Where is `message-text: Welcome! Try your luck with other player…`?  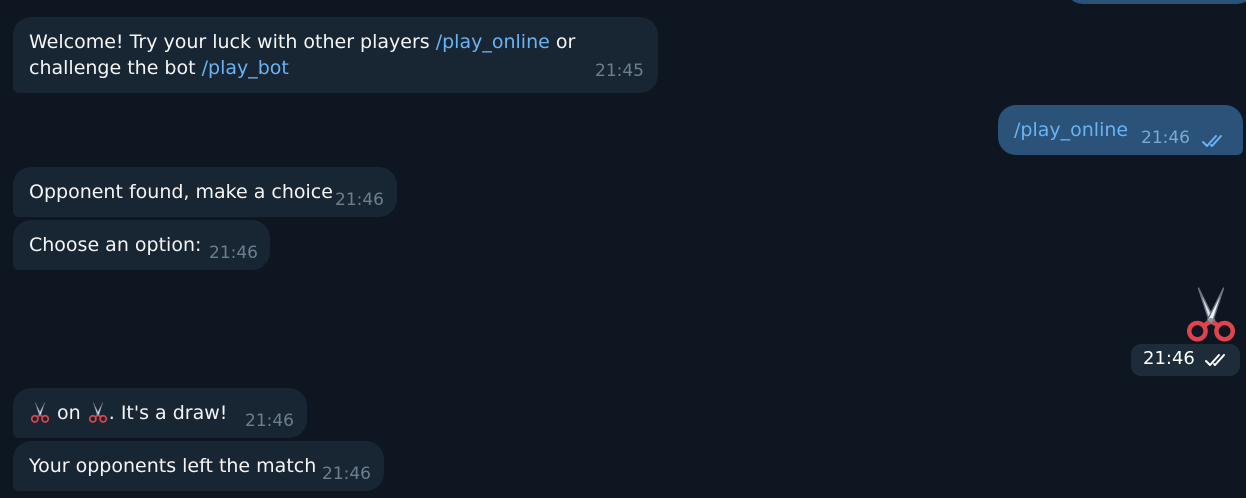 message-text: Welcome! Try your luck with other player… is located at coordinates (232, 42).